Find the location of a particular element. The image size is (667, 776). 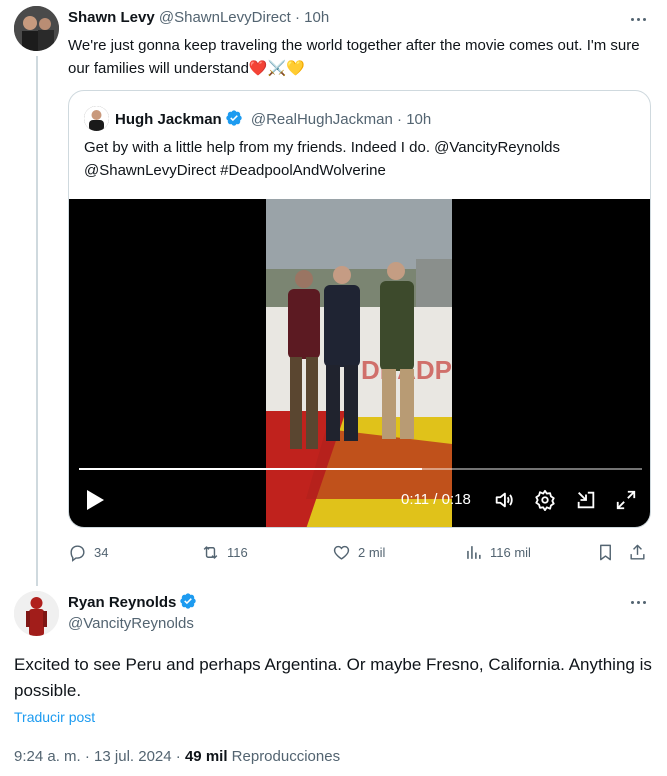

author-name: Ryan Reynolds is located at coordinates (122, 602).